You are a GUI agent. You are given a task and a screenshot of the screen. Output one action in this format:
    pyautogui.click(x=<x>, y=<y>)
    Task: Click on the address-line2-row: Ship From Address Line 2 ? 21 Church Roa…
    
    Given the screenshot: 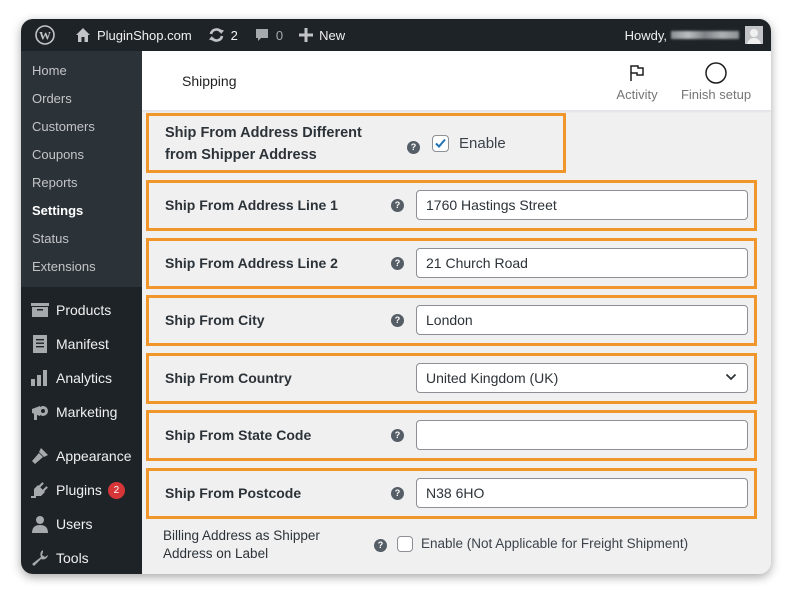 What is the action you would take?
    pyautogui.click(x=451, y=263)
    